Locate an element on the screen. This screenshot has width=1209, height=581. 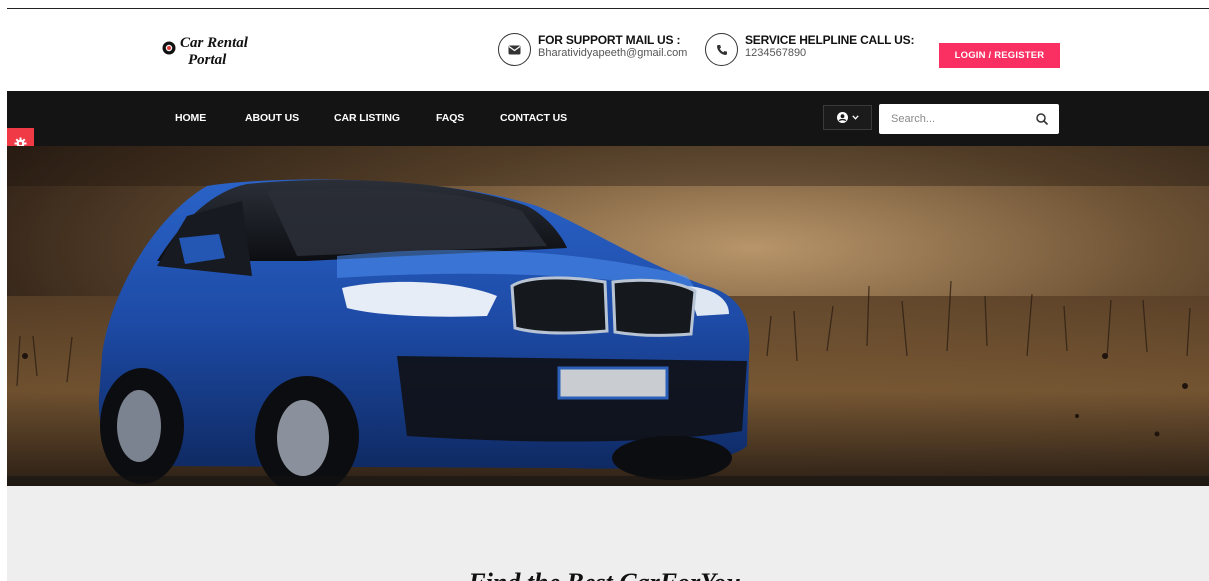
chevron-down-icon is located at coordinates (855, 117).